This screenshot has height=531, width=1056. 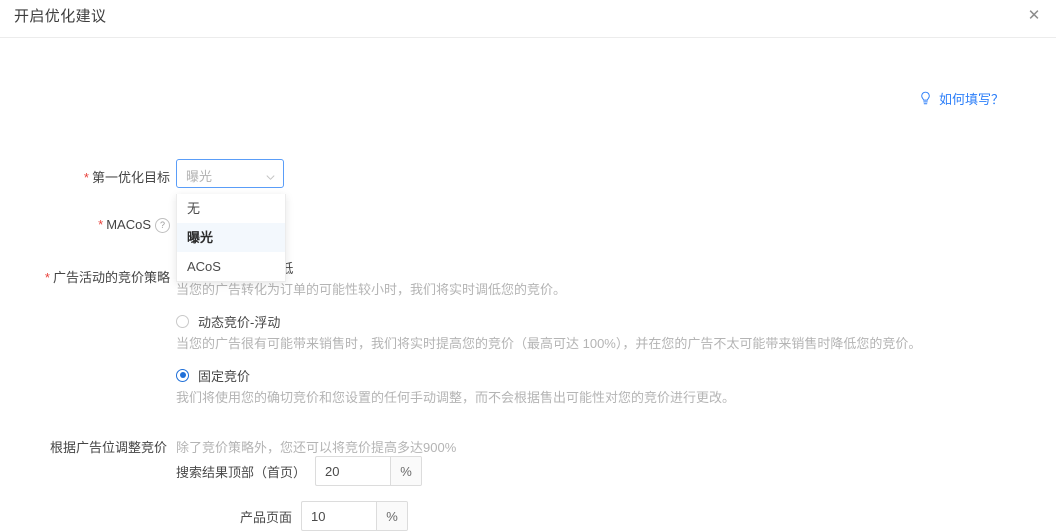 What do you see at coordinates (111, 277) in the screenshot?
I see `bid-strategy-label-text: 广告活动的竞价策略` at bounding box center [111, 277].